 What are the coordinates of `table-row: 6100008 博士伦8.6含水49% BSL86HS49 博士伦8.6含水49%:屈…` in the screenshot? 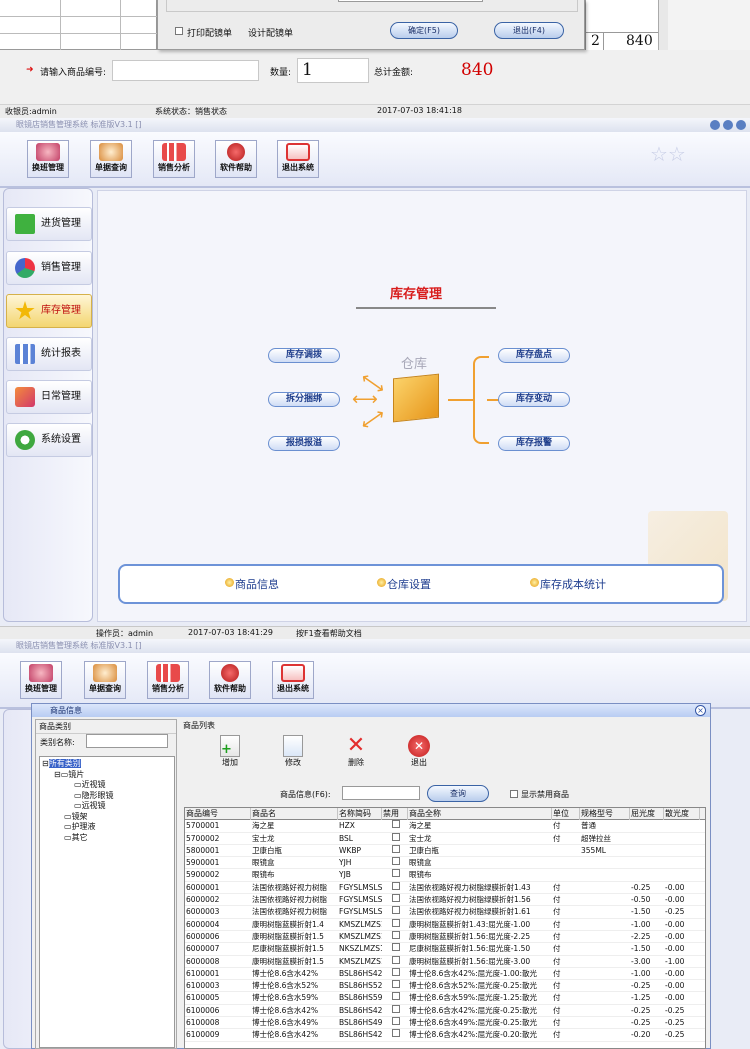 It's located at (445, 1023).